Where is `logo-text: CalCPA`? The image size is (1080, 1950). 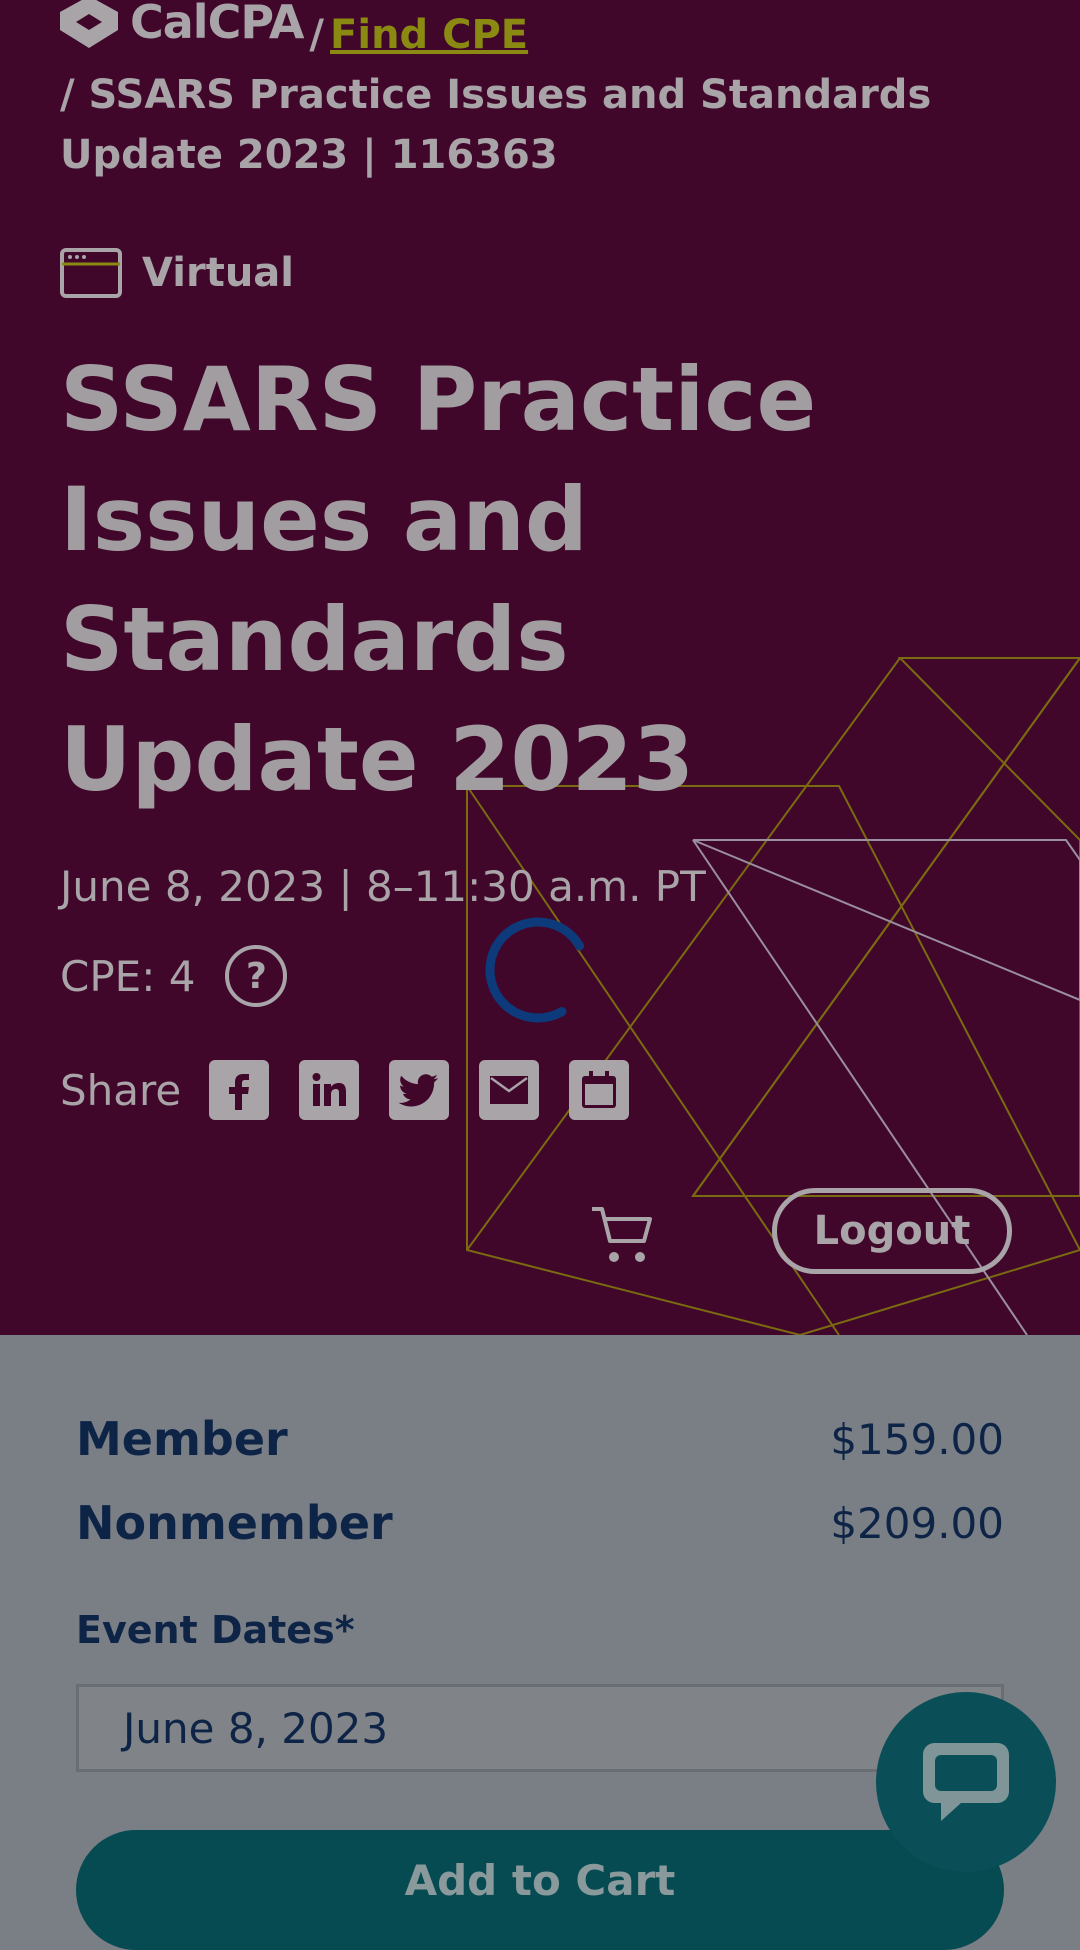 logo-text: CalCPA is located at coordinates (217, 24).